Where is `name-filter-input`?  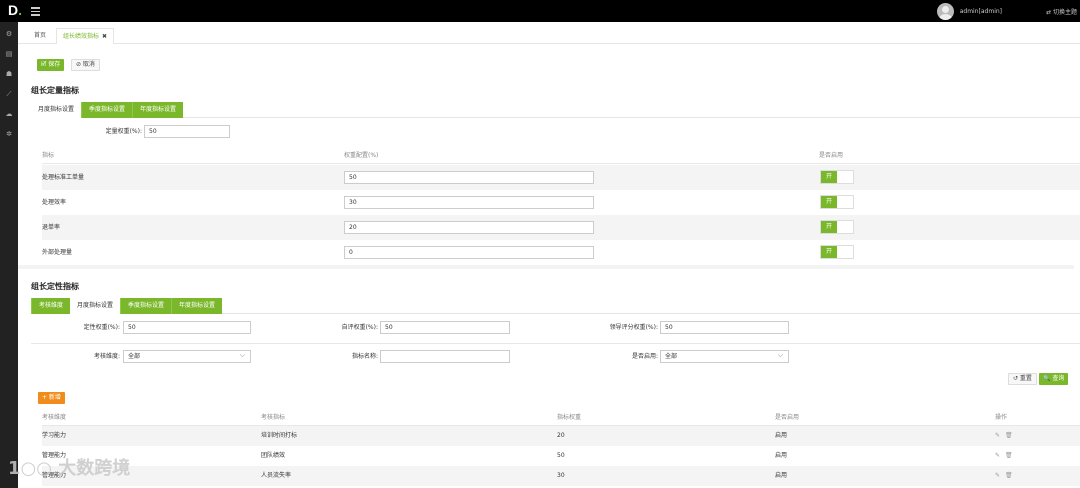 name-filter-input is located at coordinates (445, 356).